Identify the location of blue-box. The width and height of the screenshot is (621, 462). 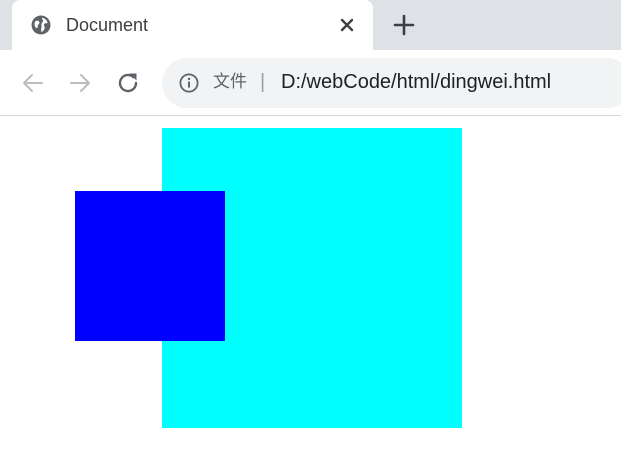
(150, 266).